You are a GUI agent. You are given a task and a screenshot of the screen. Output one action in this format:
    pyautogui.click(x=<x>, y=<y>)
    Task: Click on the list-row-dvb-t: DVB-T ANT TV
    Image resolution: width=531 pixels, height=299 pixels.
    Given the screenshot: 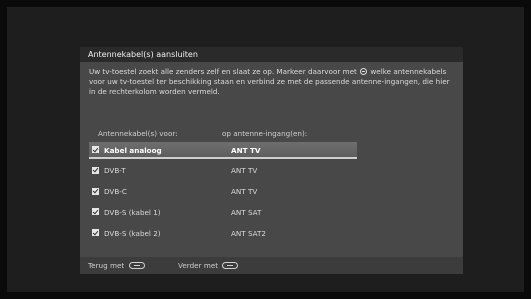 What is the action you would take?
    pyautogui.click(x=223, y=171)
    